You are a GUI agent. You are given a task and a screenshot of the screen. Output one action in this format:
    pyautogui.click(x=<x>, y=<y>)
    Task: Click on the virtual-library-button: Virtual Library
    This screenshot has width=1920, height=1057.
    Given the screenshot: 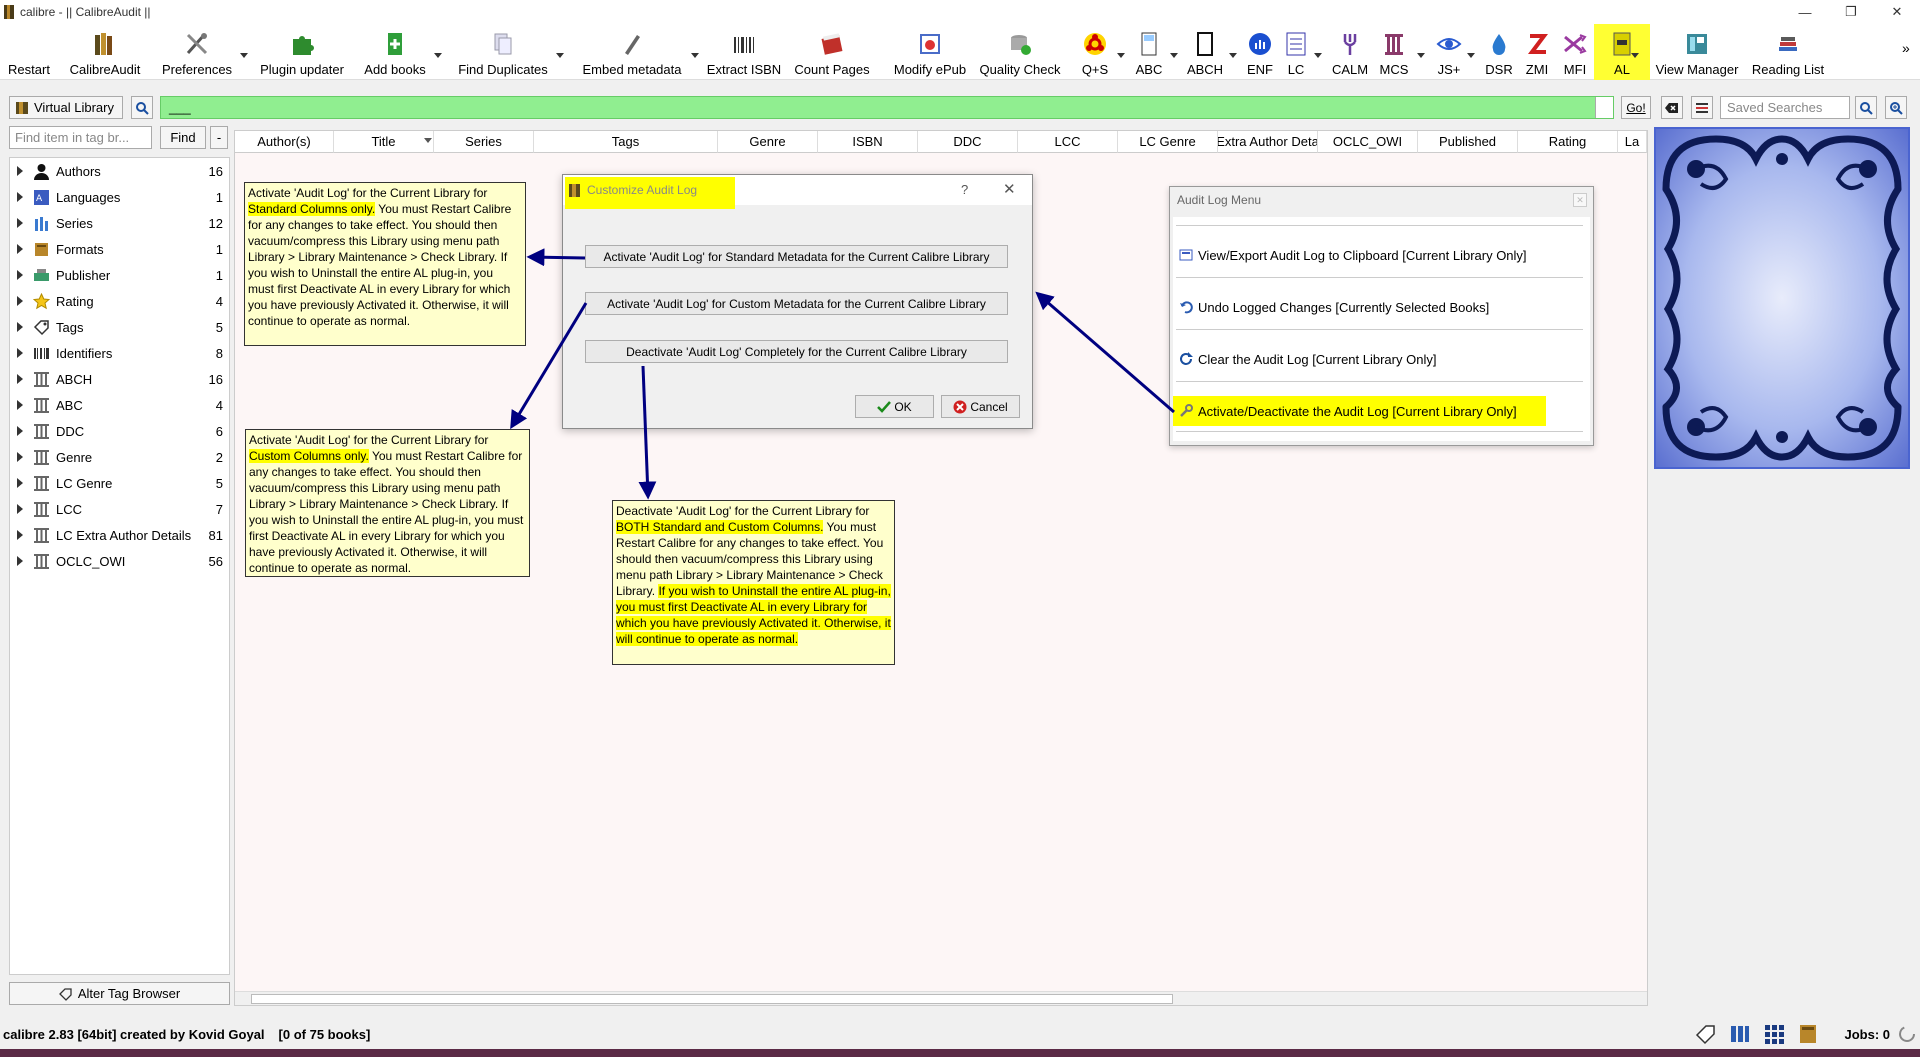 What is the action you would take?
    pyautogui.click(x=66, y=107)
    